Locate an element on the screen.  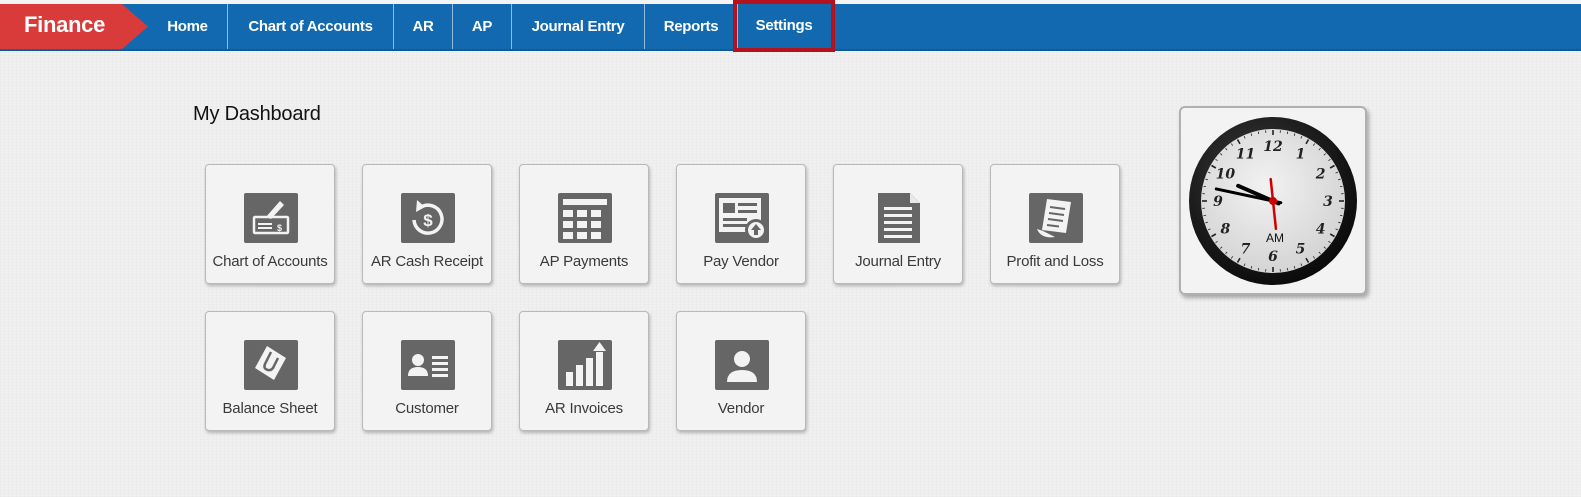
check-icon: $ is located at coordinates (271, 218).